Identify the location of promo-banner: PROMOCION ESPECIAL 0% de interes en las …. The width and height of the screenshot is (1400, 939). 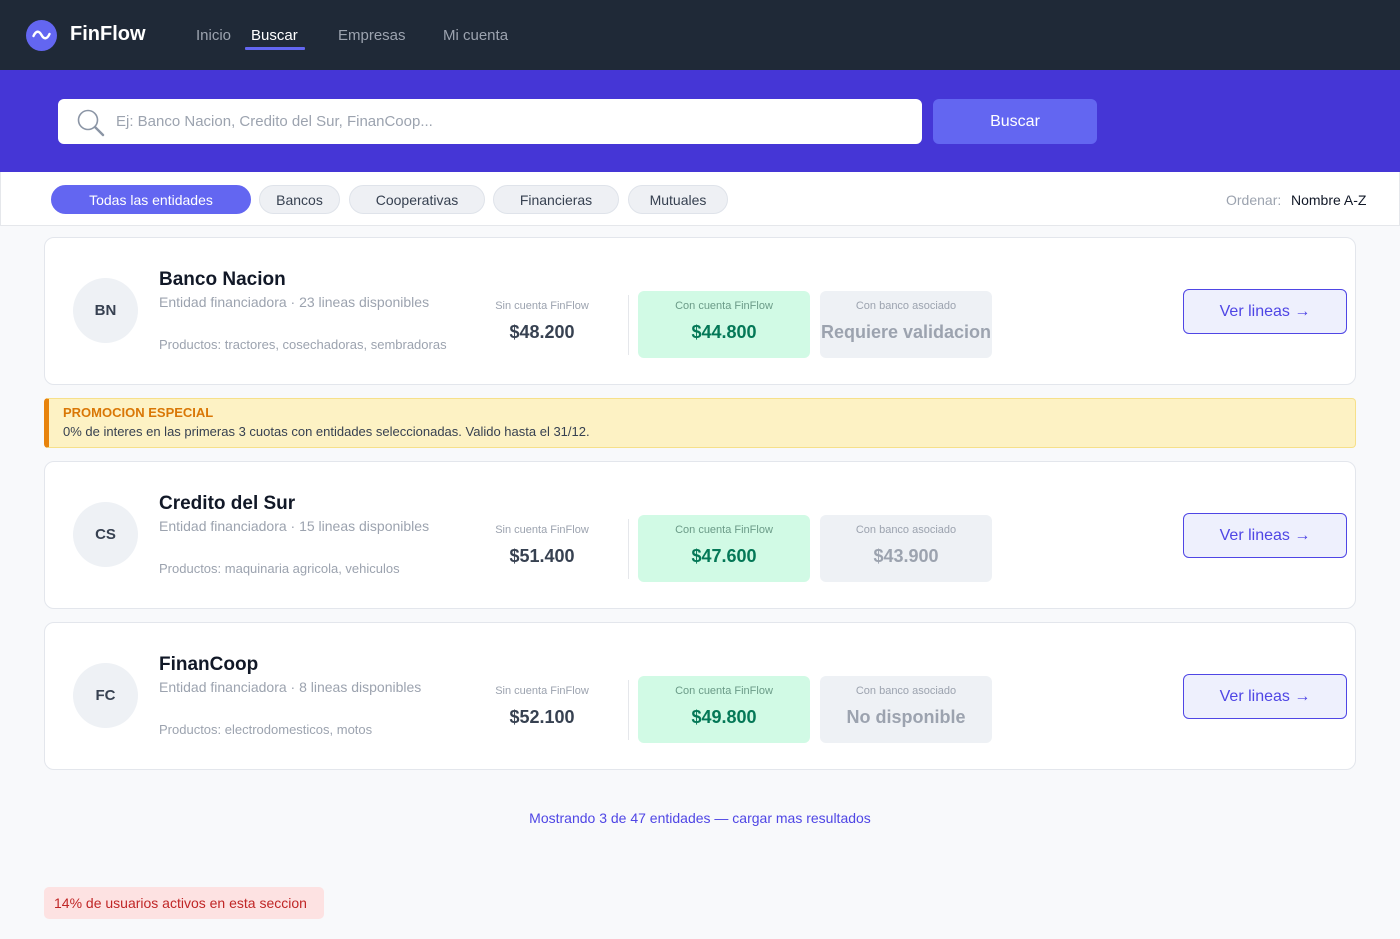
(700, 423).